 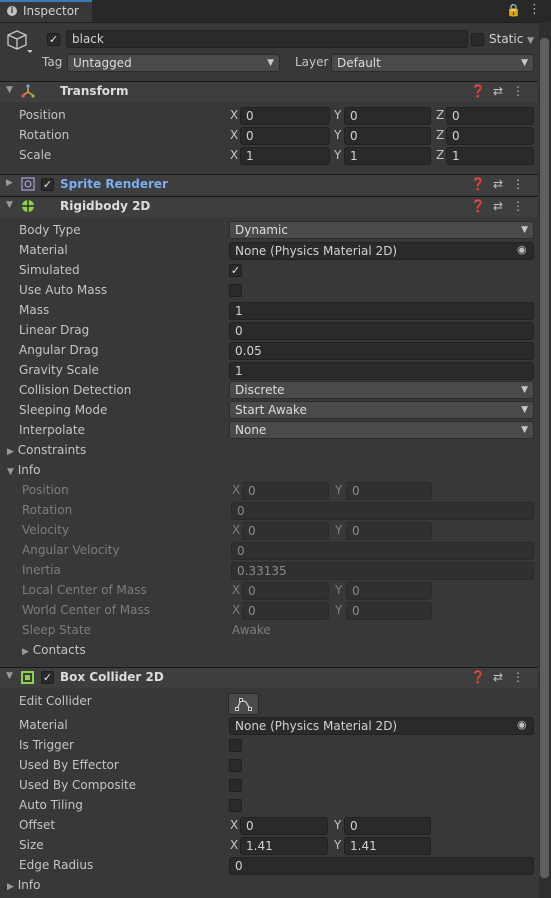 I want to click on offset-y-field: 0, so click(x=387, y=826).